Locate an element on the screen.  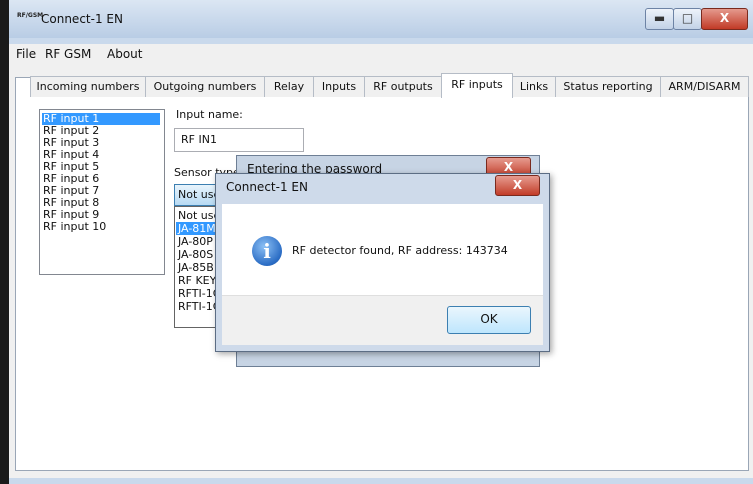
menu-about: About is located at coordinates (124, 54).